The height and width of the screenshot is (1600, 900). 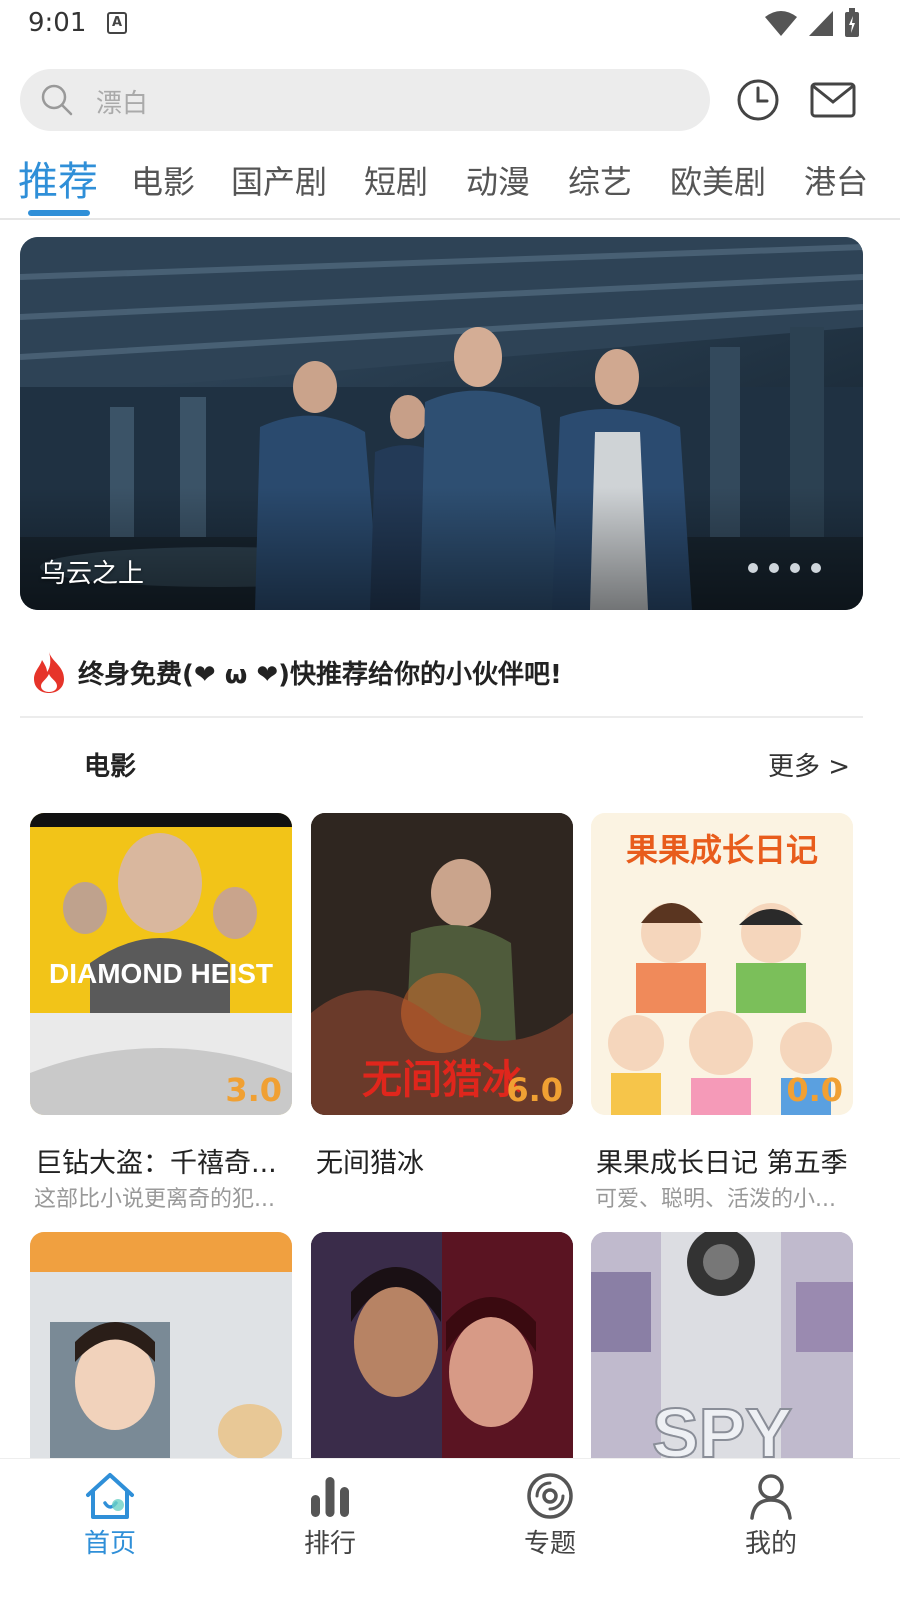 What do you see at coordinates (57, 100) in the screenshot?
I see `search-icon` at bounding box center [57, 100].